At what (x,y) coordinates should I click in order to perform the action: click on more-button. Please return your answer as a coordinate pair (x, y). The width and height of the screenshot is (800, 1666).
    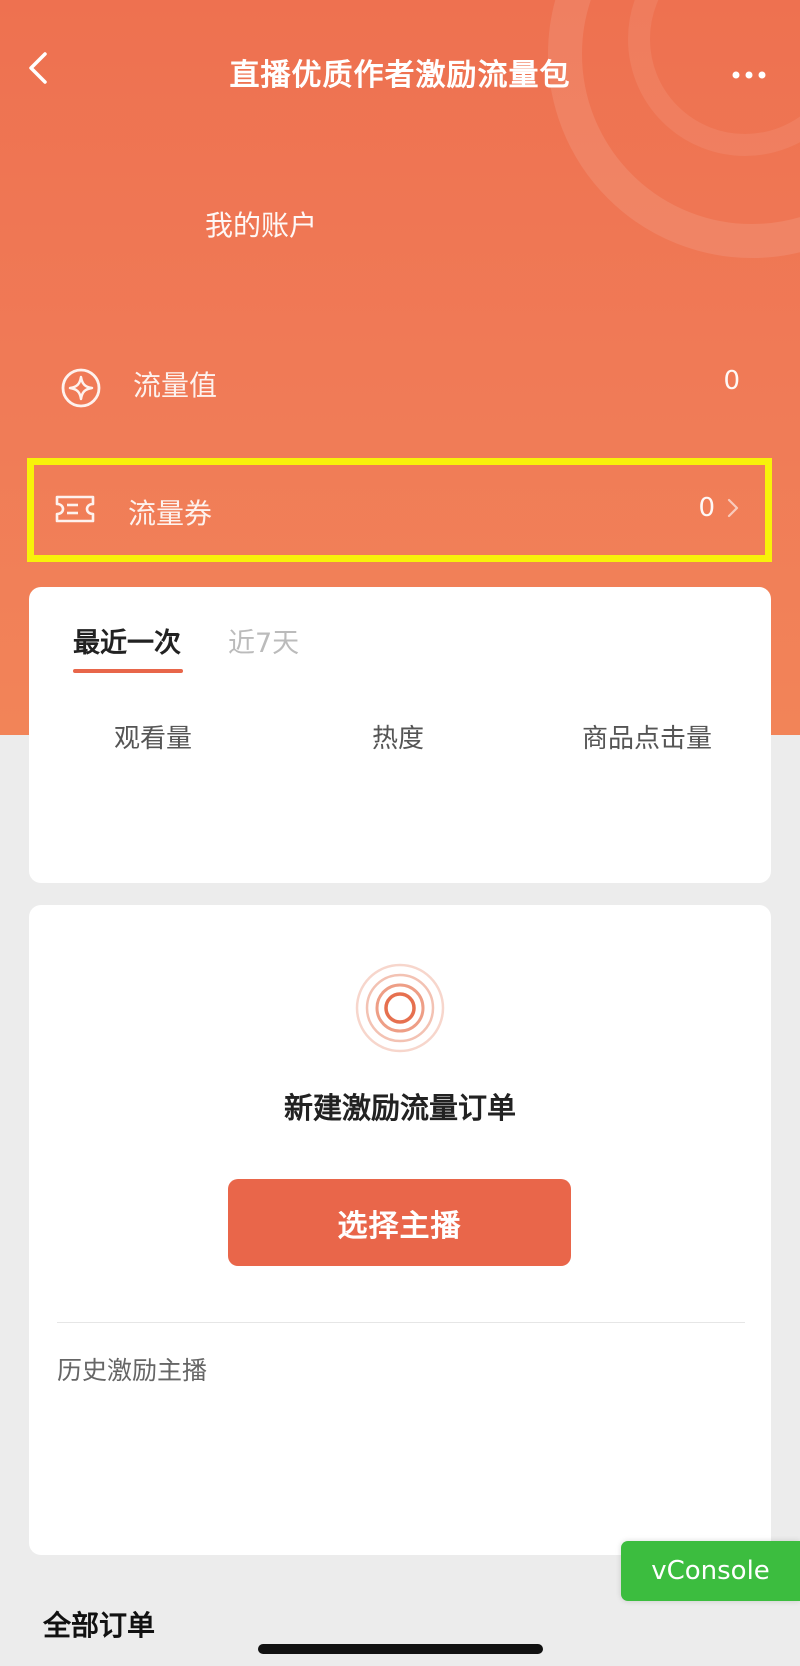
    Looking at the image, I should click on (749, 68).